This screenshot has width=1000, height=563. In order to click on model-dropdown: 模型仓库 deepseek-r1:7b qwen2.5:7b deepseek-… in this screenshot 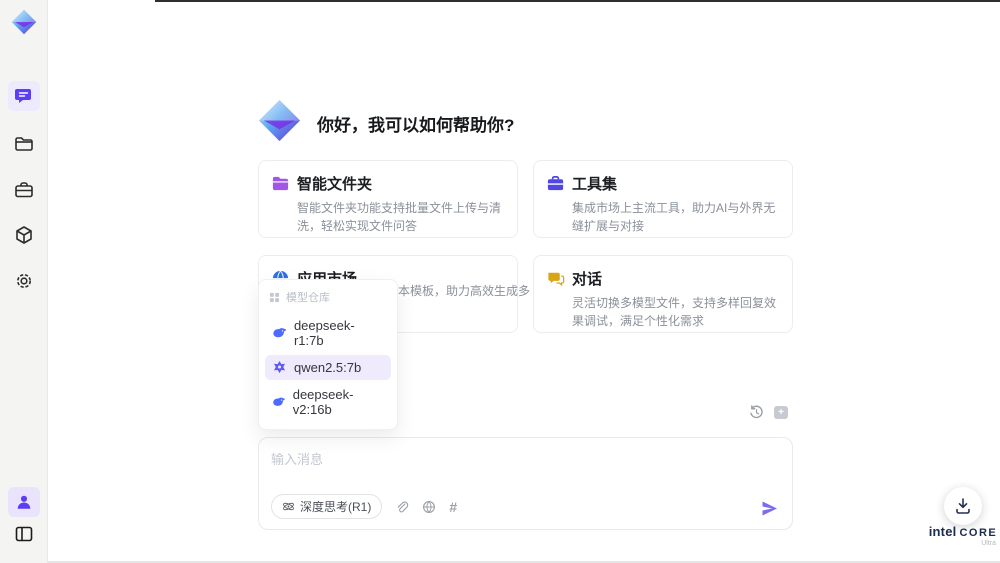, I will do `click(328, 354)`.